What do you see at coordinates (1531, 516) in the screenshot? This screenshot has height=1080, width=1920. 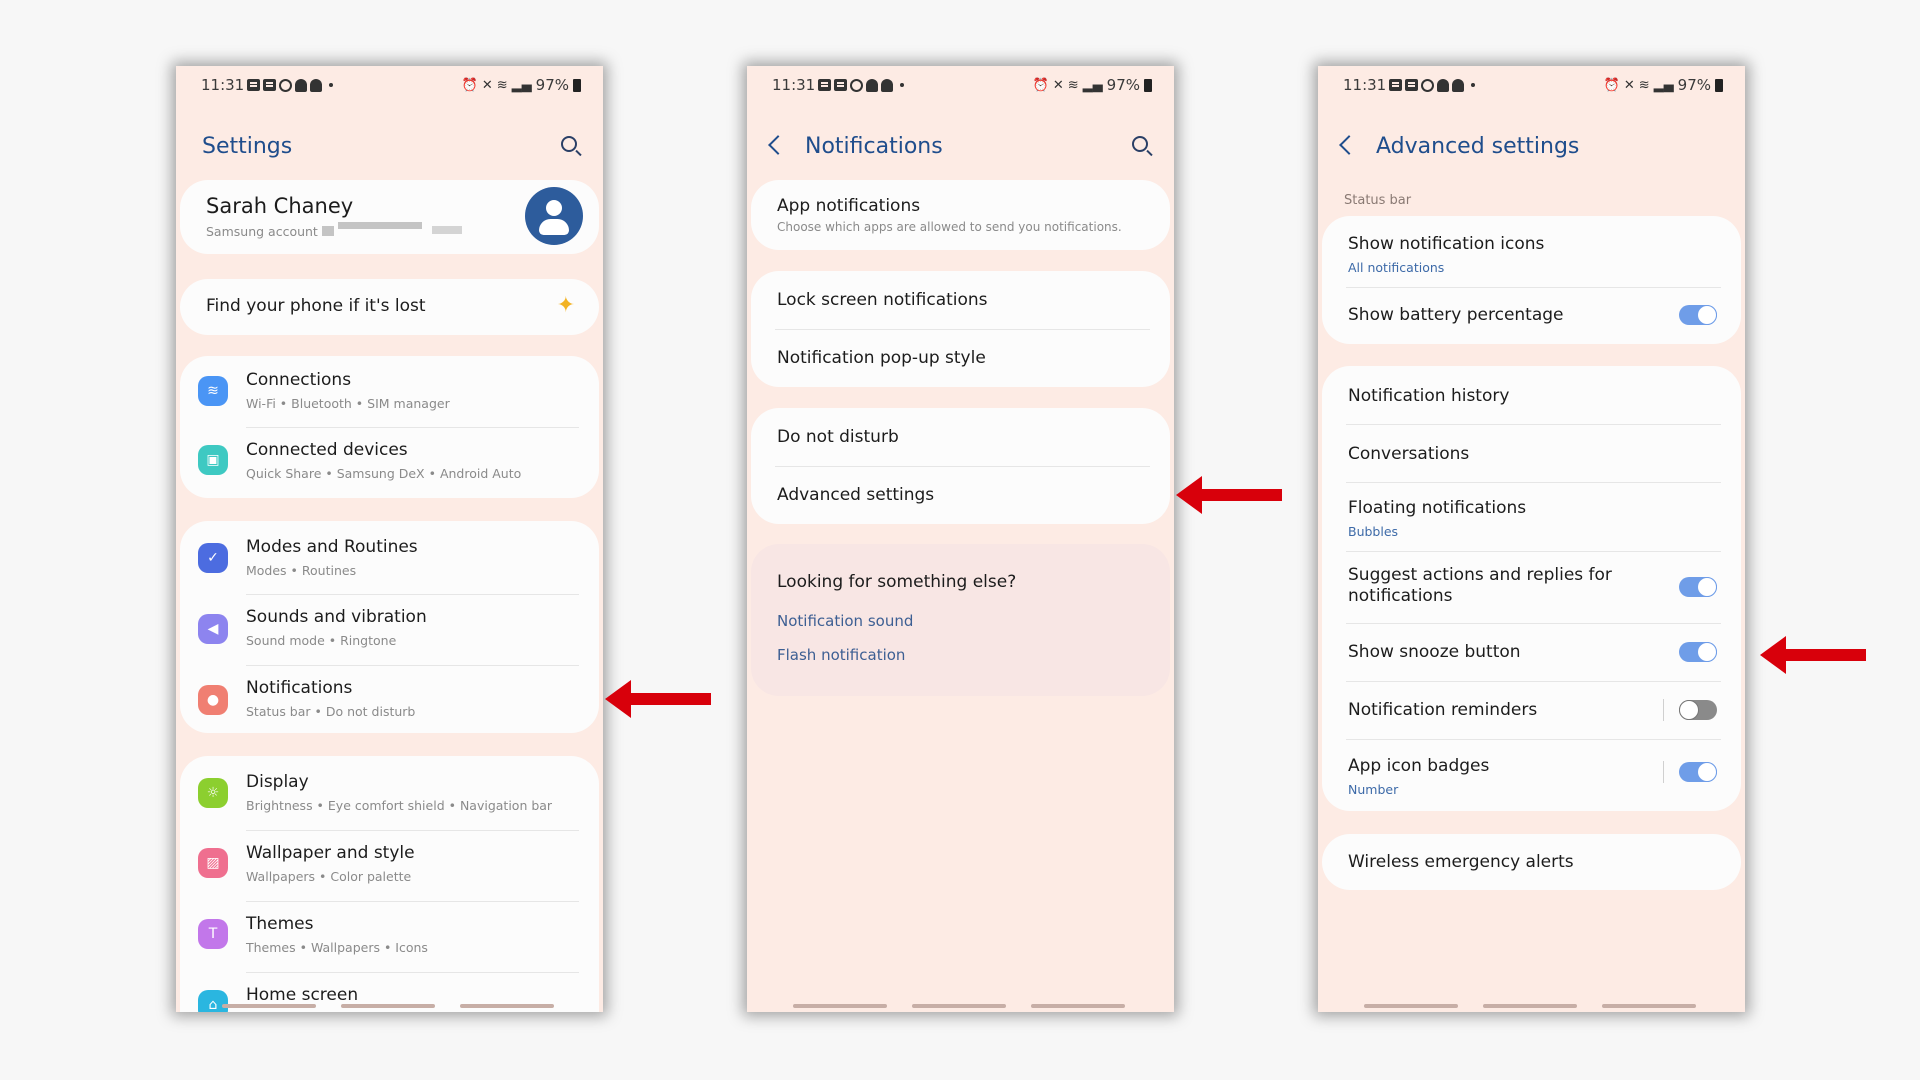 I see `floating-notifications-item: Floating notifications Bubbles` at bounding box center [1531, 516].